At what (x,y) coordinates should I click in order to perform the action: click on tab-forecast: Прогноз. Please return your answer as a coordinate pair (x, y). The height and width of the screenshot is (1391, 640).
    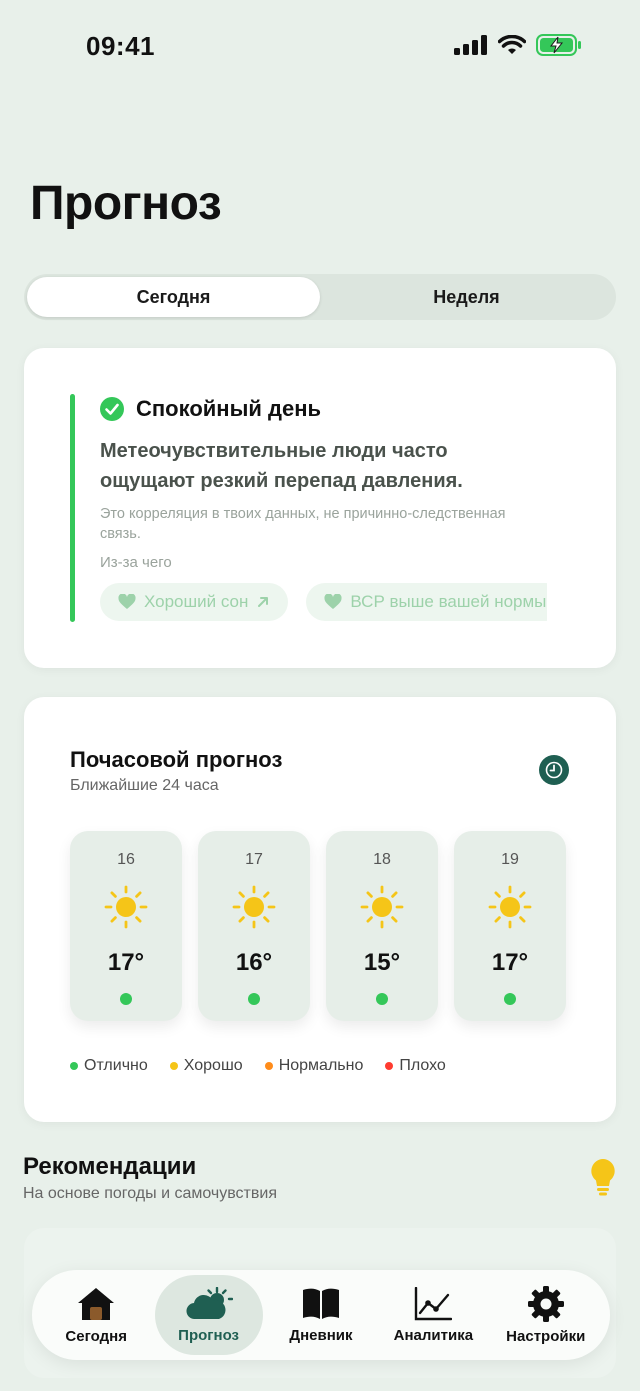
    Looking at the image, I should click on (208, 1315).